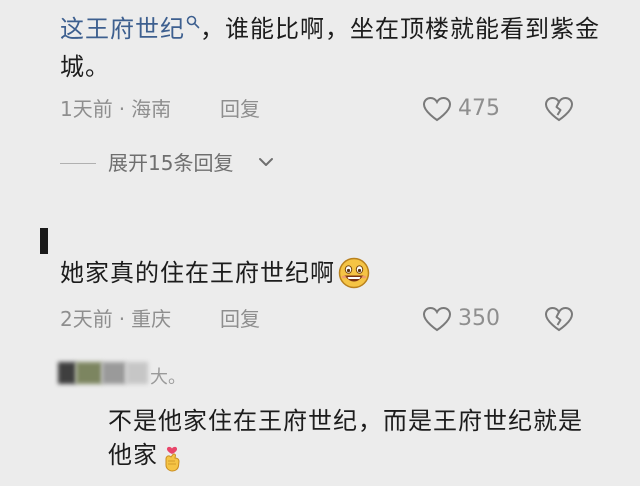 This screenshot has height=486, width=640. I want to click on comment-2-like-button: 350, so click(467, 319).